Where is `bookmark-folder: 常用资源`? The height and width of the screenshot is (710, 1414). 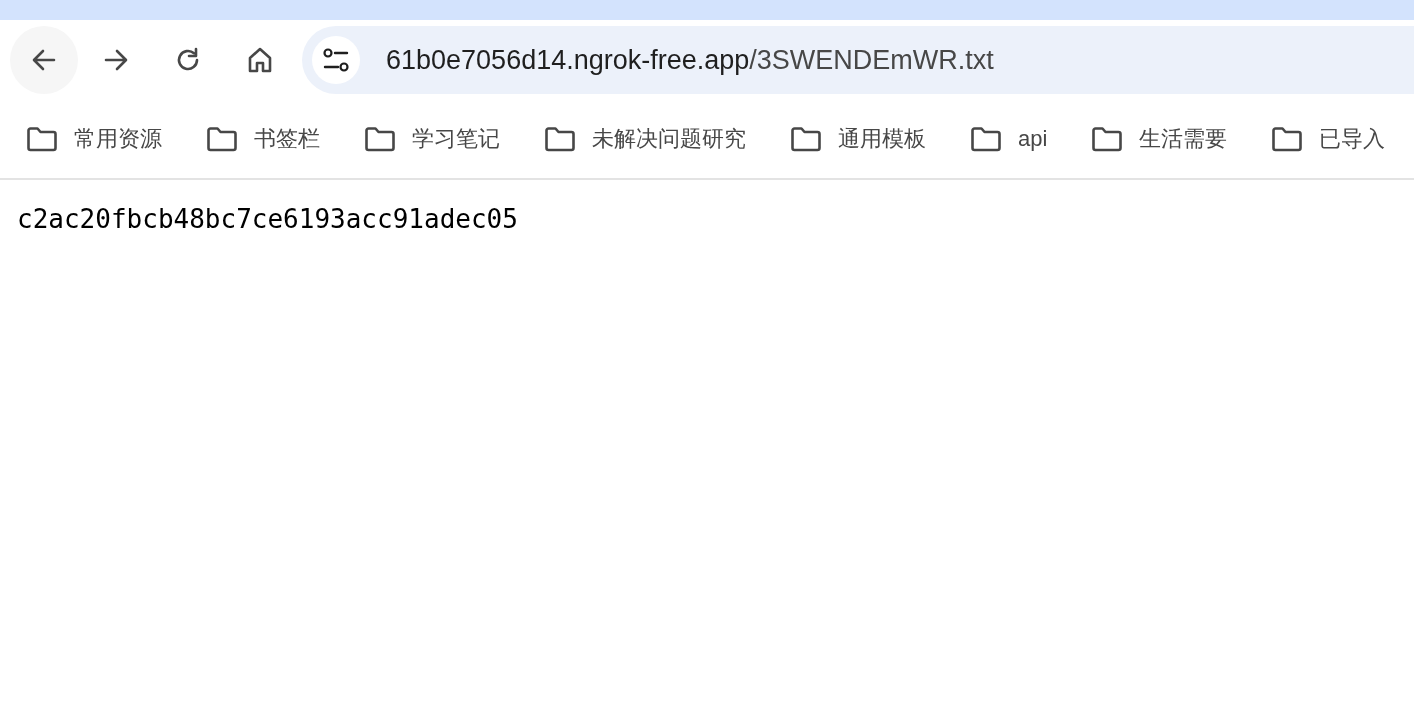 bookmark-folder: 常用资源 is located at coordinates (94, 139).